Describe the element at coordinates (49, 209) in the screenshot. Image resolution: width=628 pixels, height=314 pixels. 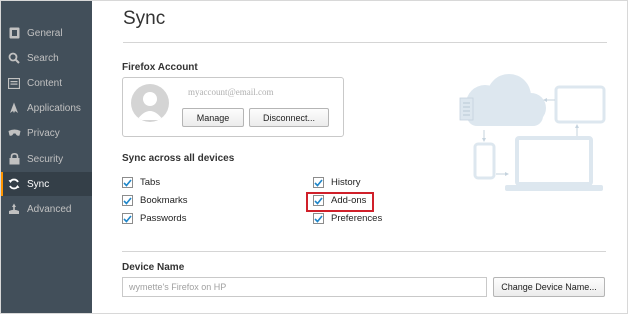
I see `sidebar-item-label: Advanced` at that location.